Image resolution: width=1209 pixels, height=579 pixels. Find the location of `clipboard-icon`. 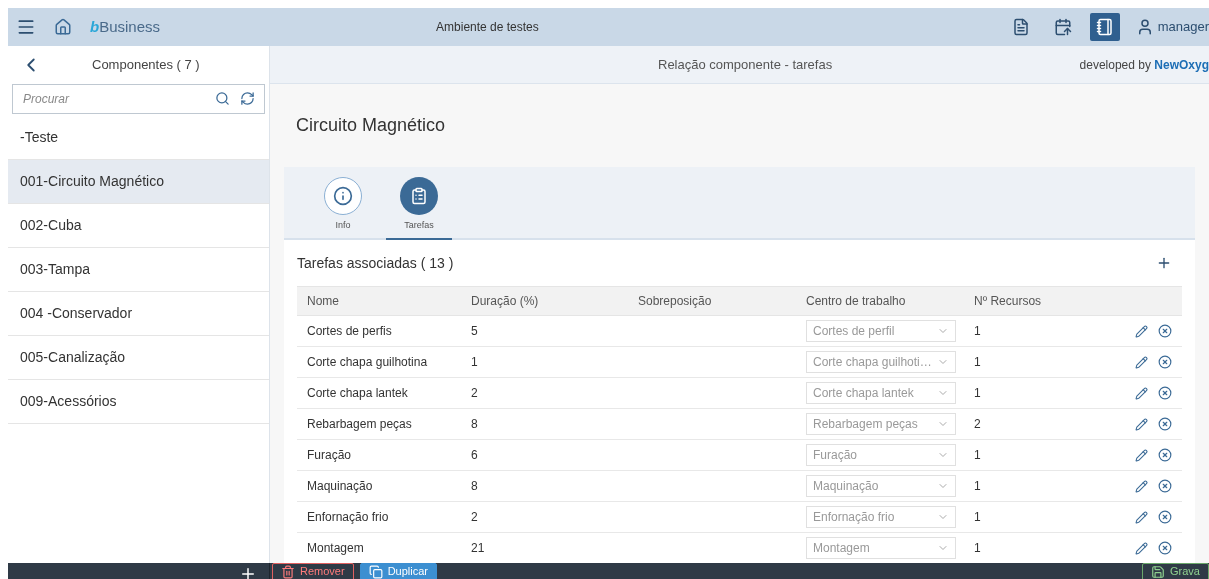

clipboard-icon is located at coordinates (419, 195).